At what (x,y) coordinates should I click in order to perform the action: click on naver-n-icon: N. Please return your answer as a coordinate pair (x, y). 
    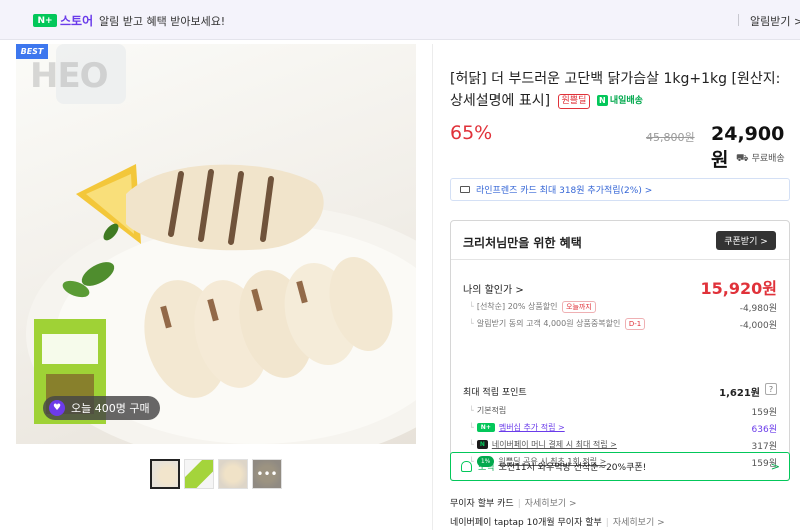
    Looking at the image, I should click on (602, 100).